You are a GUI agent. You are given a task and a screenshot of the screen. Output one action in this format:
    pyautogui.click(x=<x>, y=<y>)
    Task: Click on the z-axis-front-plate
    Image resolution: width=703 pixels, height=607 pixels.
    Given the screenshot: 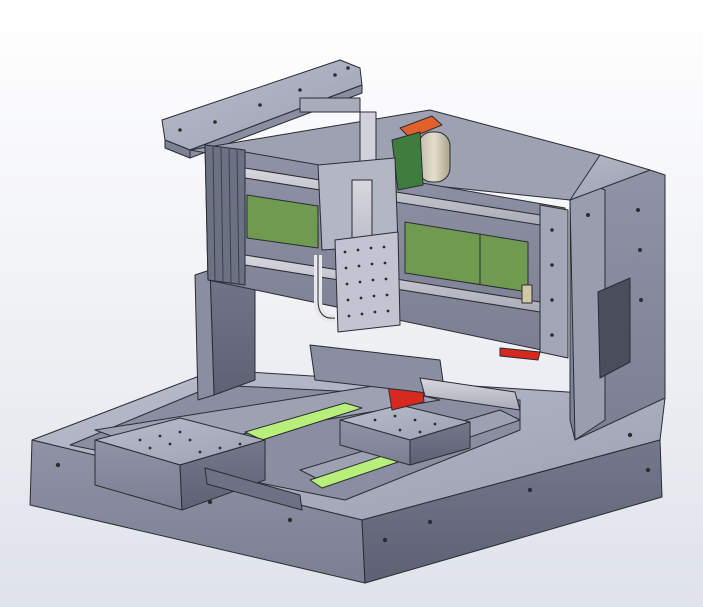 What is the action you would take?
    pyautogui.click(x=367, y=282)
    